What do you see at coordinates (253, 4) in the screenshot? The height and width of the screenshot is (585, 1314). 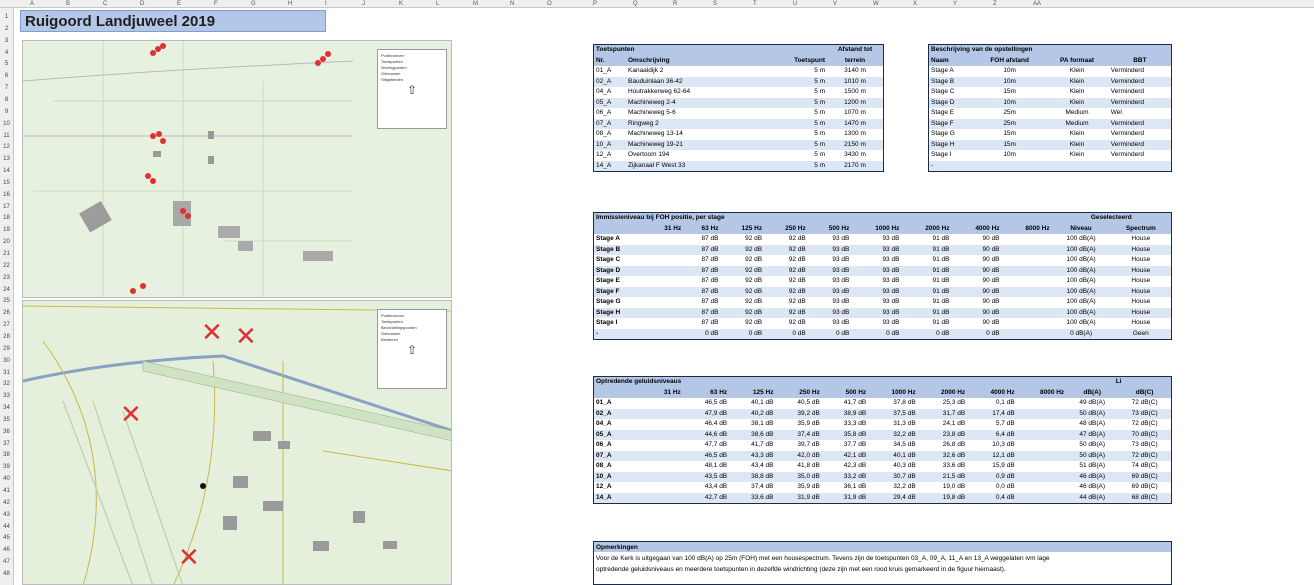 I see `column-header: G` at bounding box center [253, 4].